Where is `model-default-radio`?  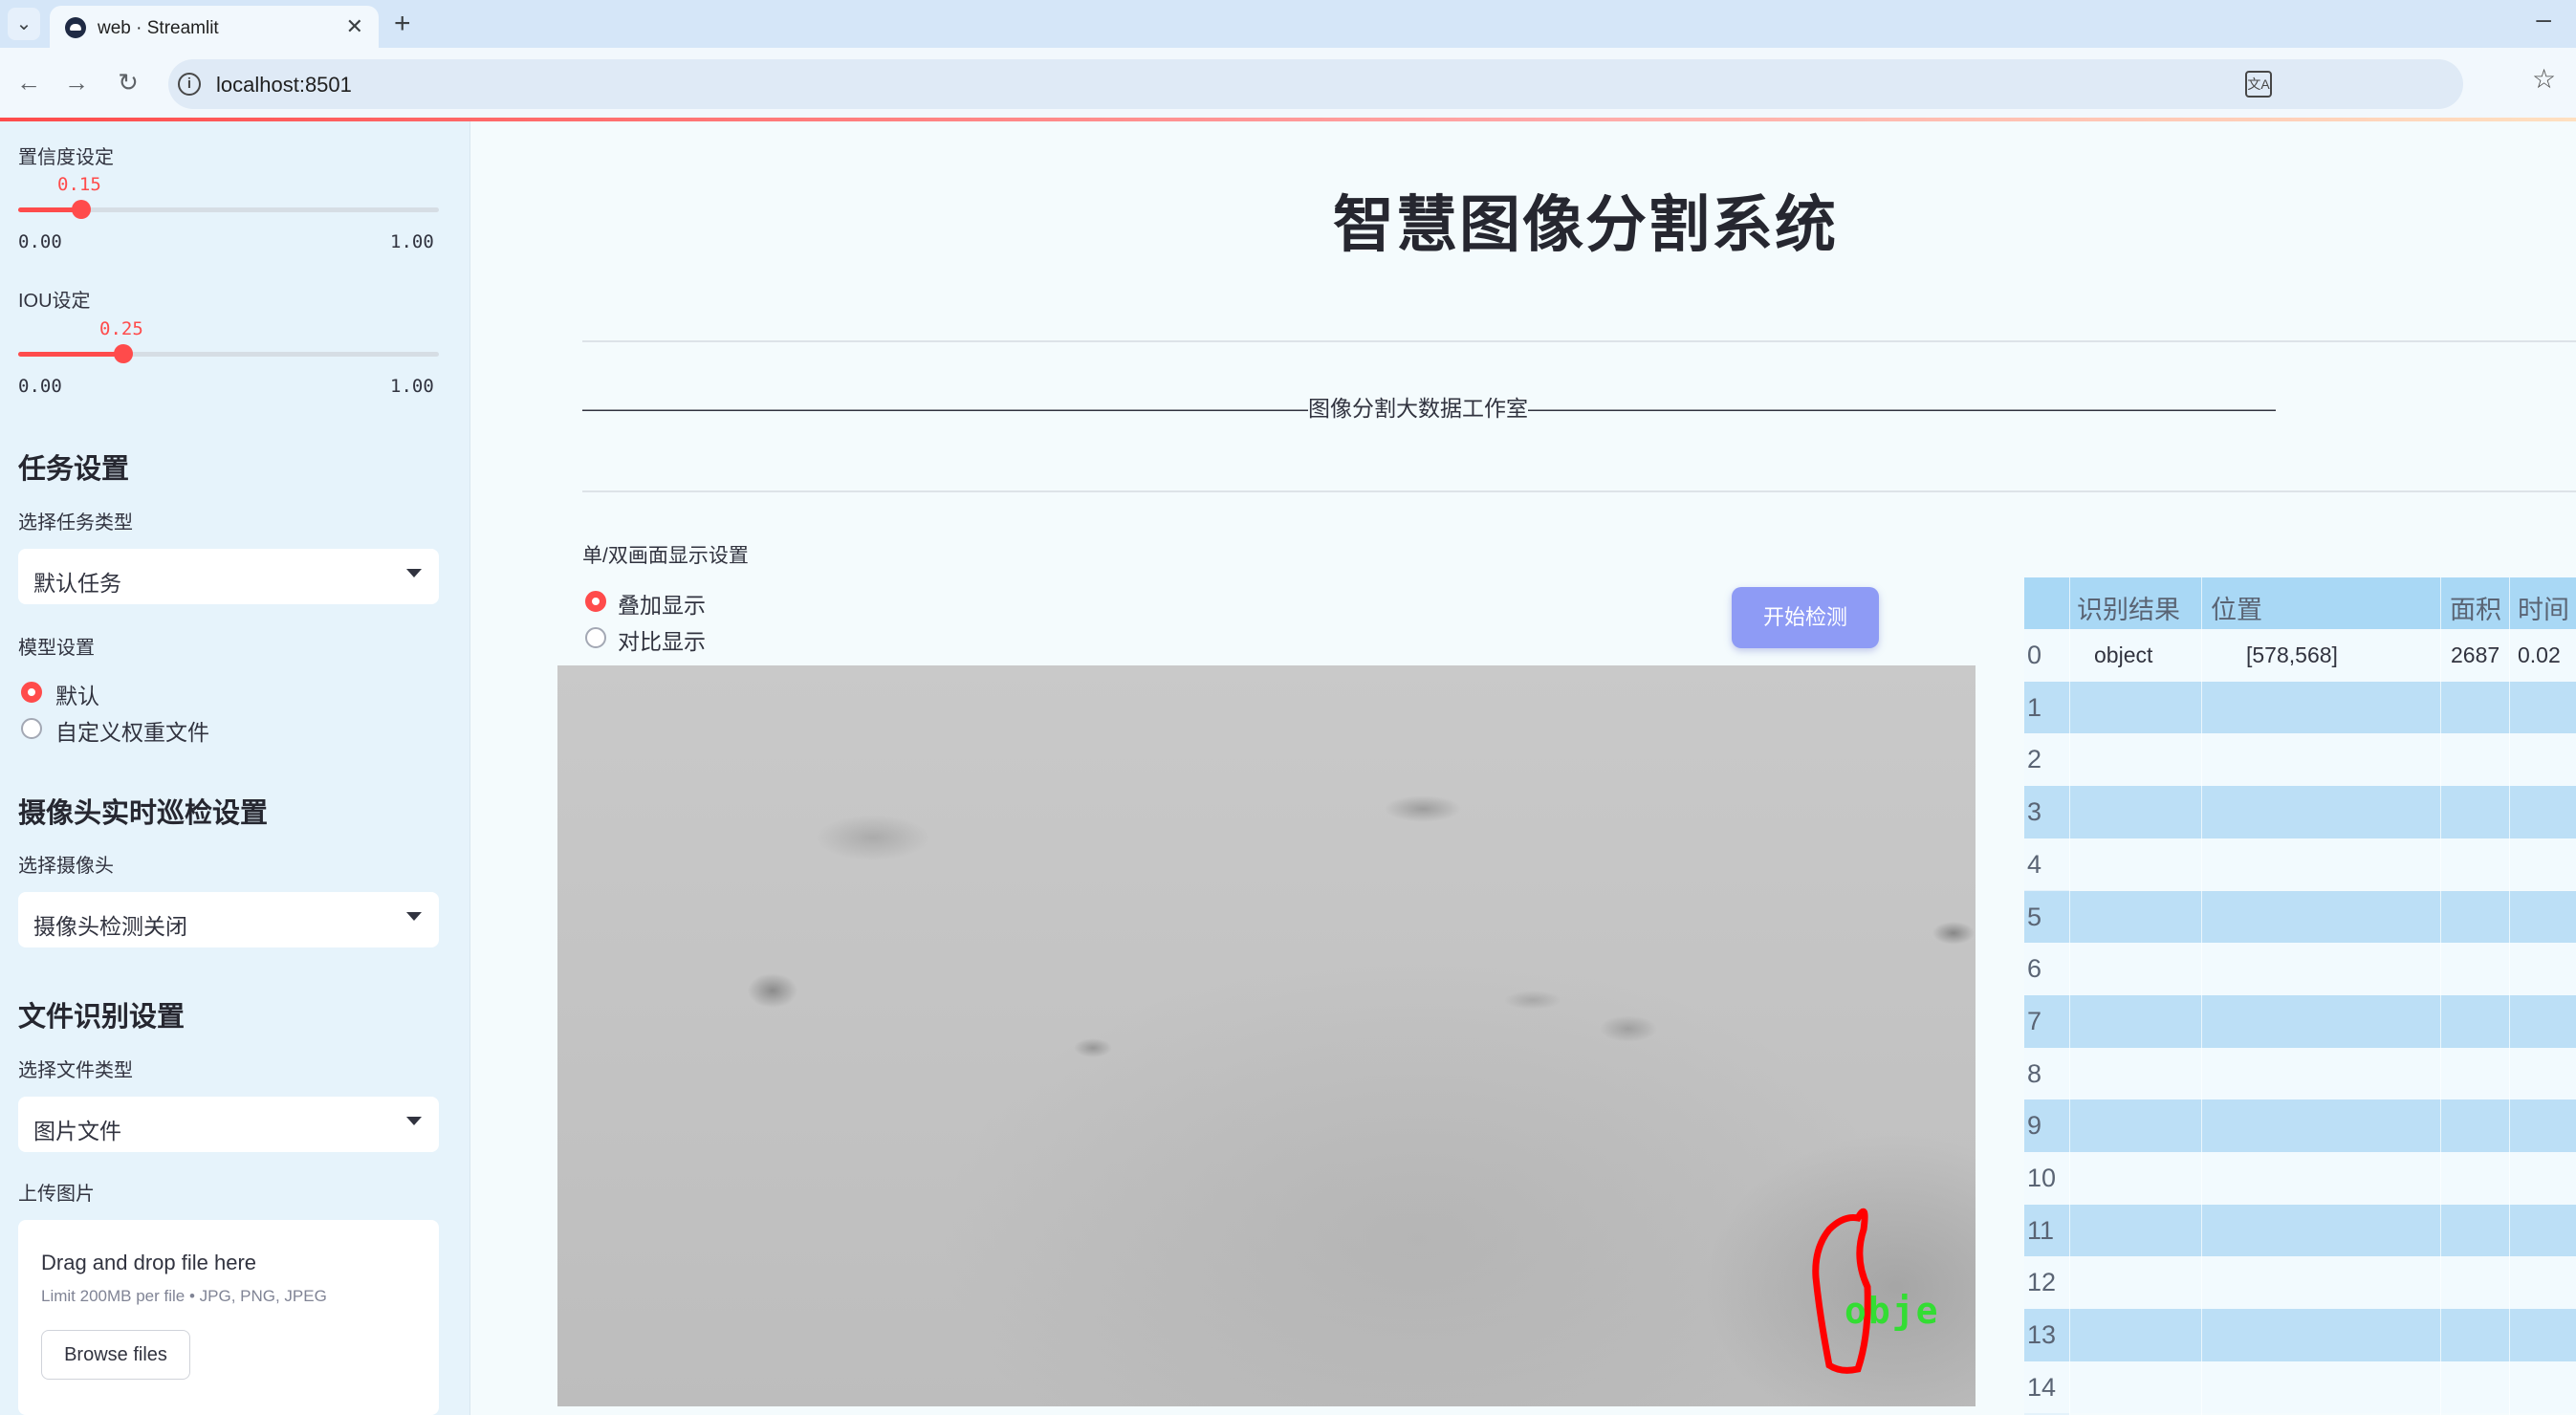 model-default-radio is located at coordinates (31, 692).